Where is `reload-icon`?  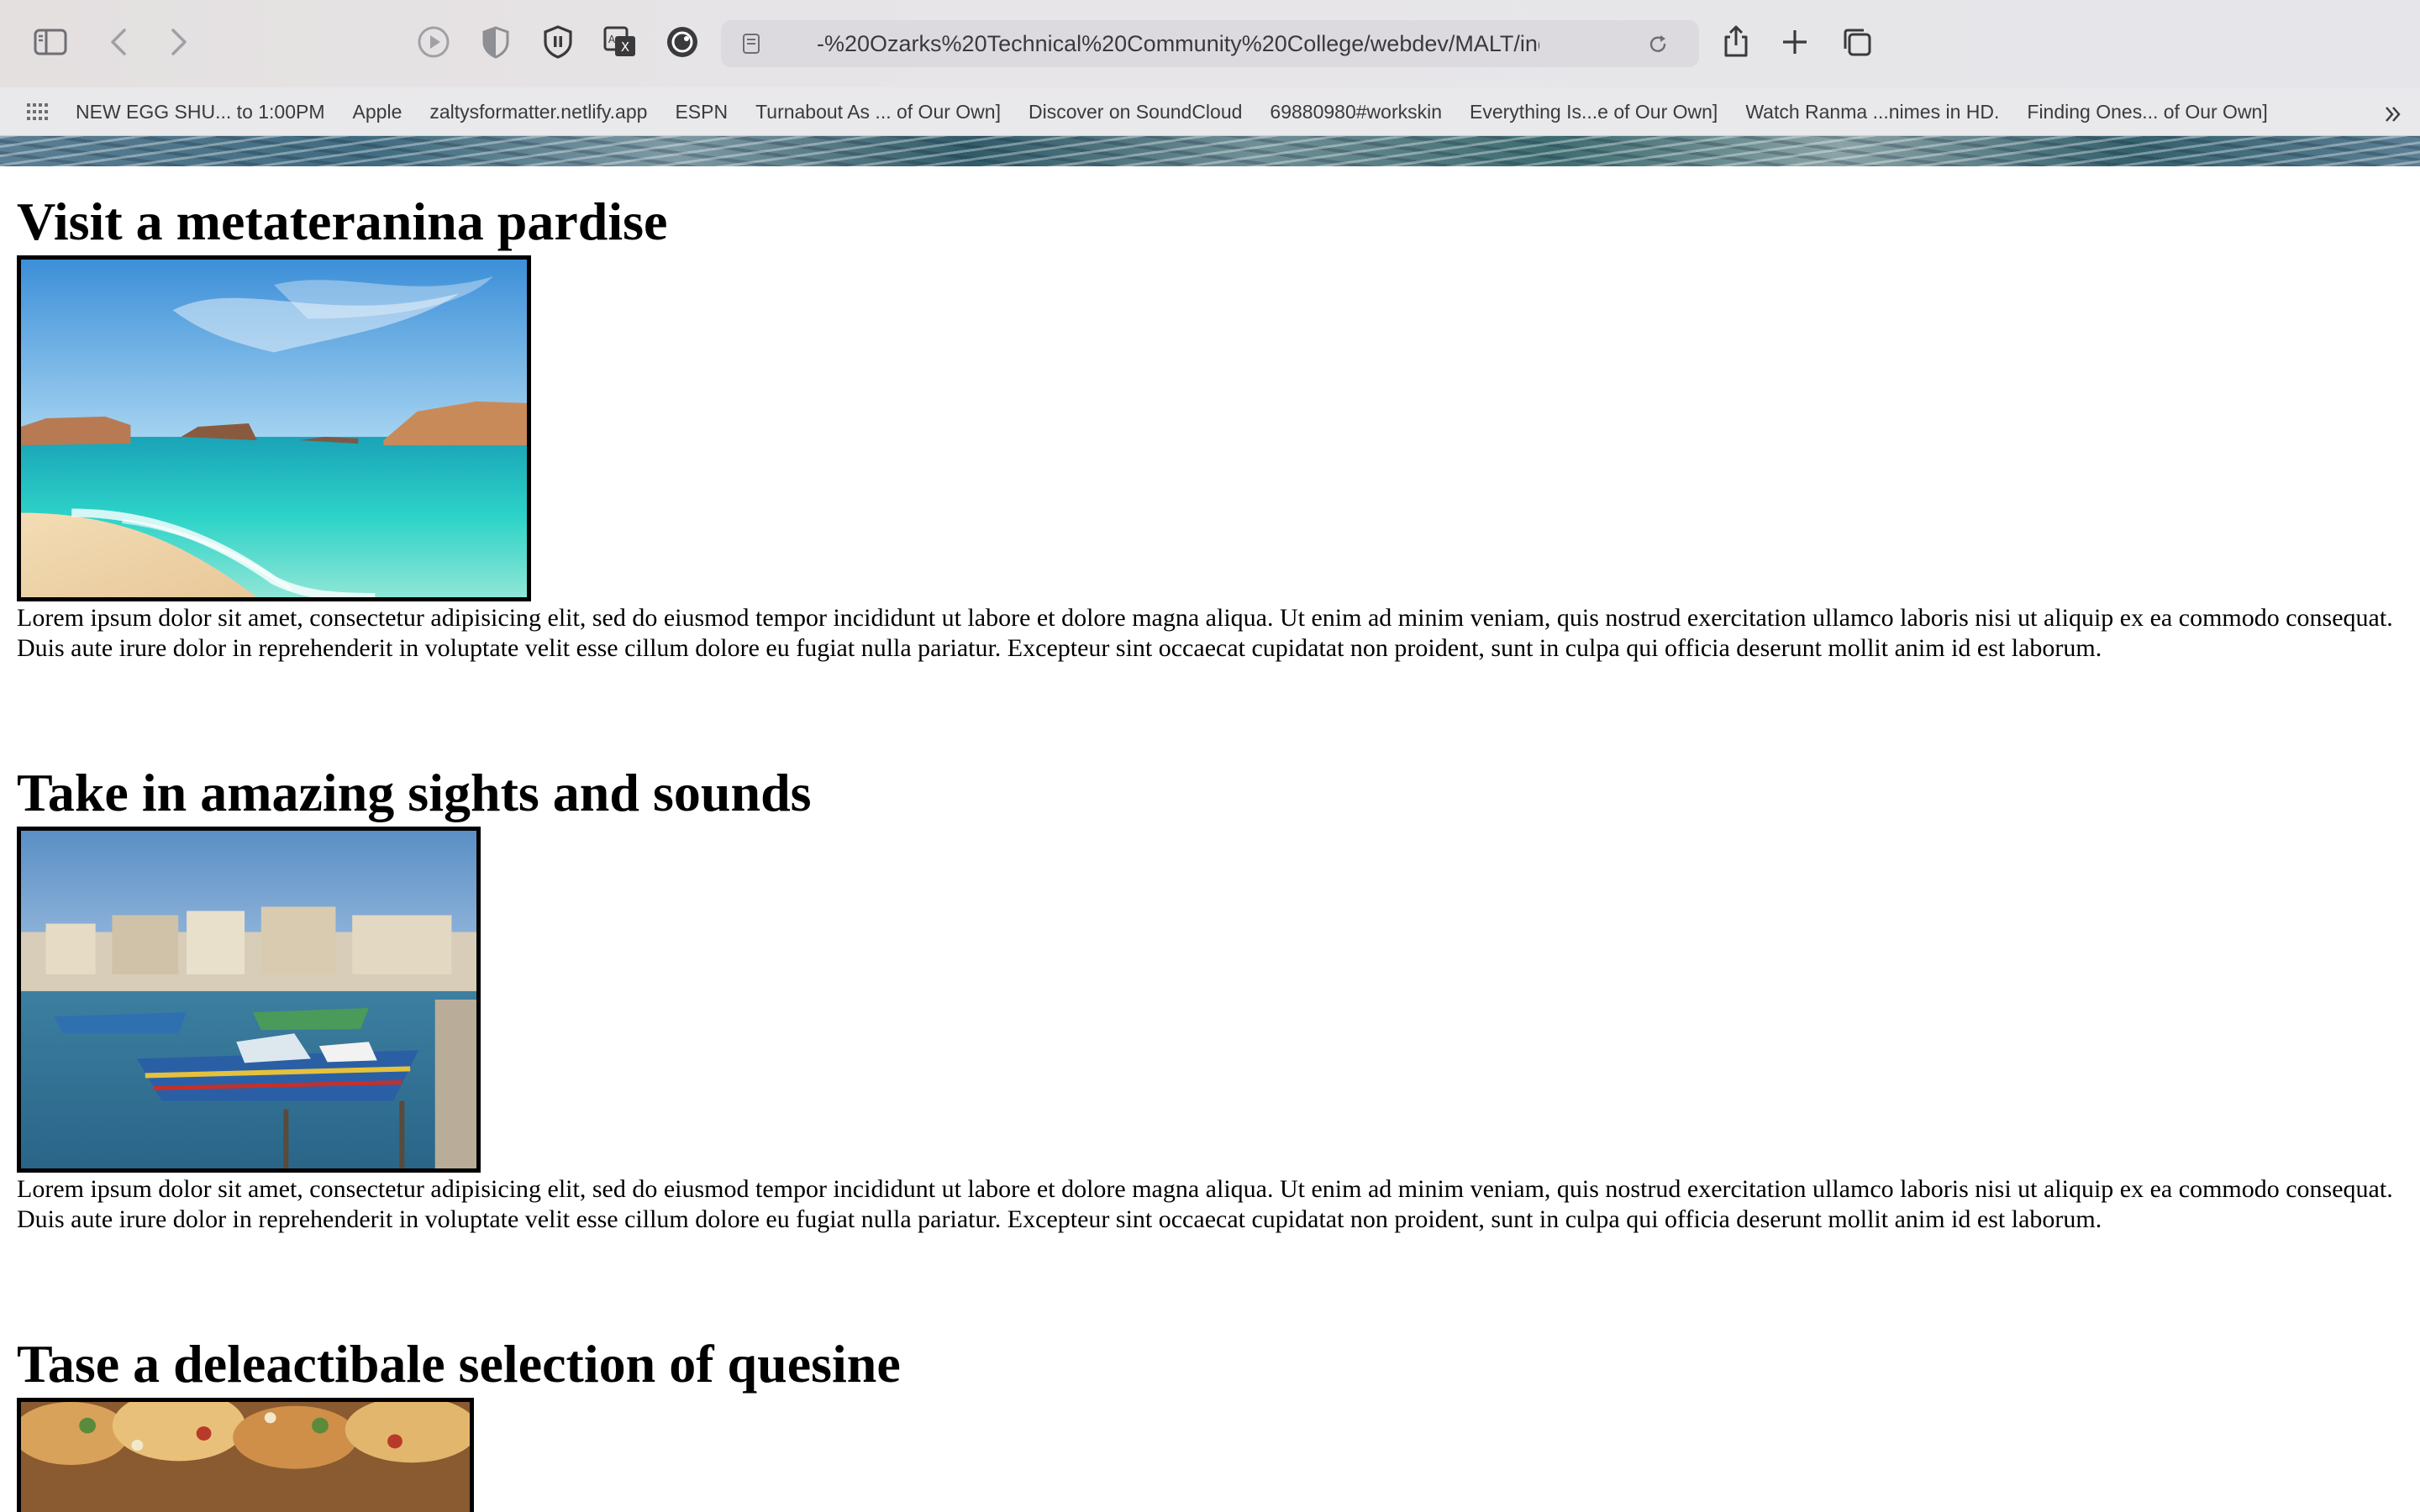
reload-icon is located at coordinates (1657, 44).